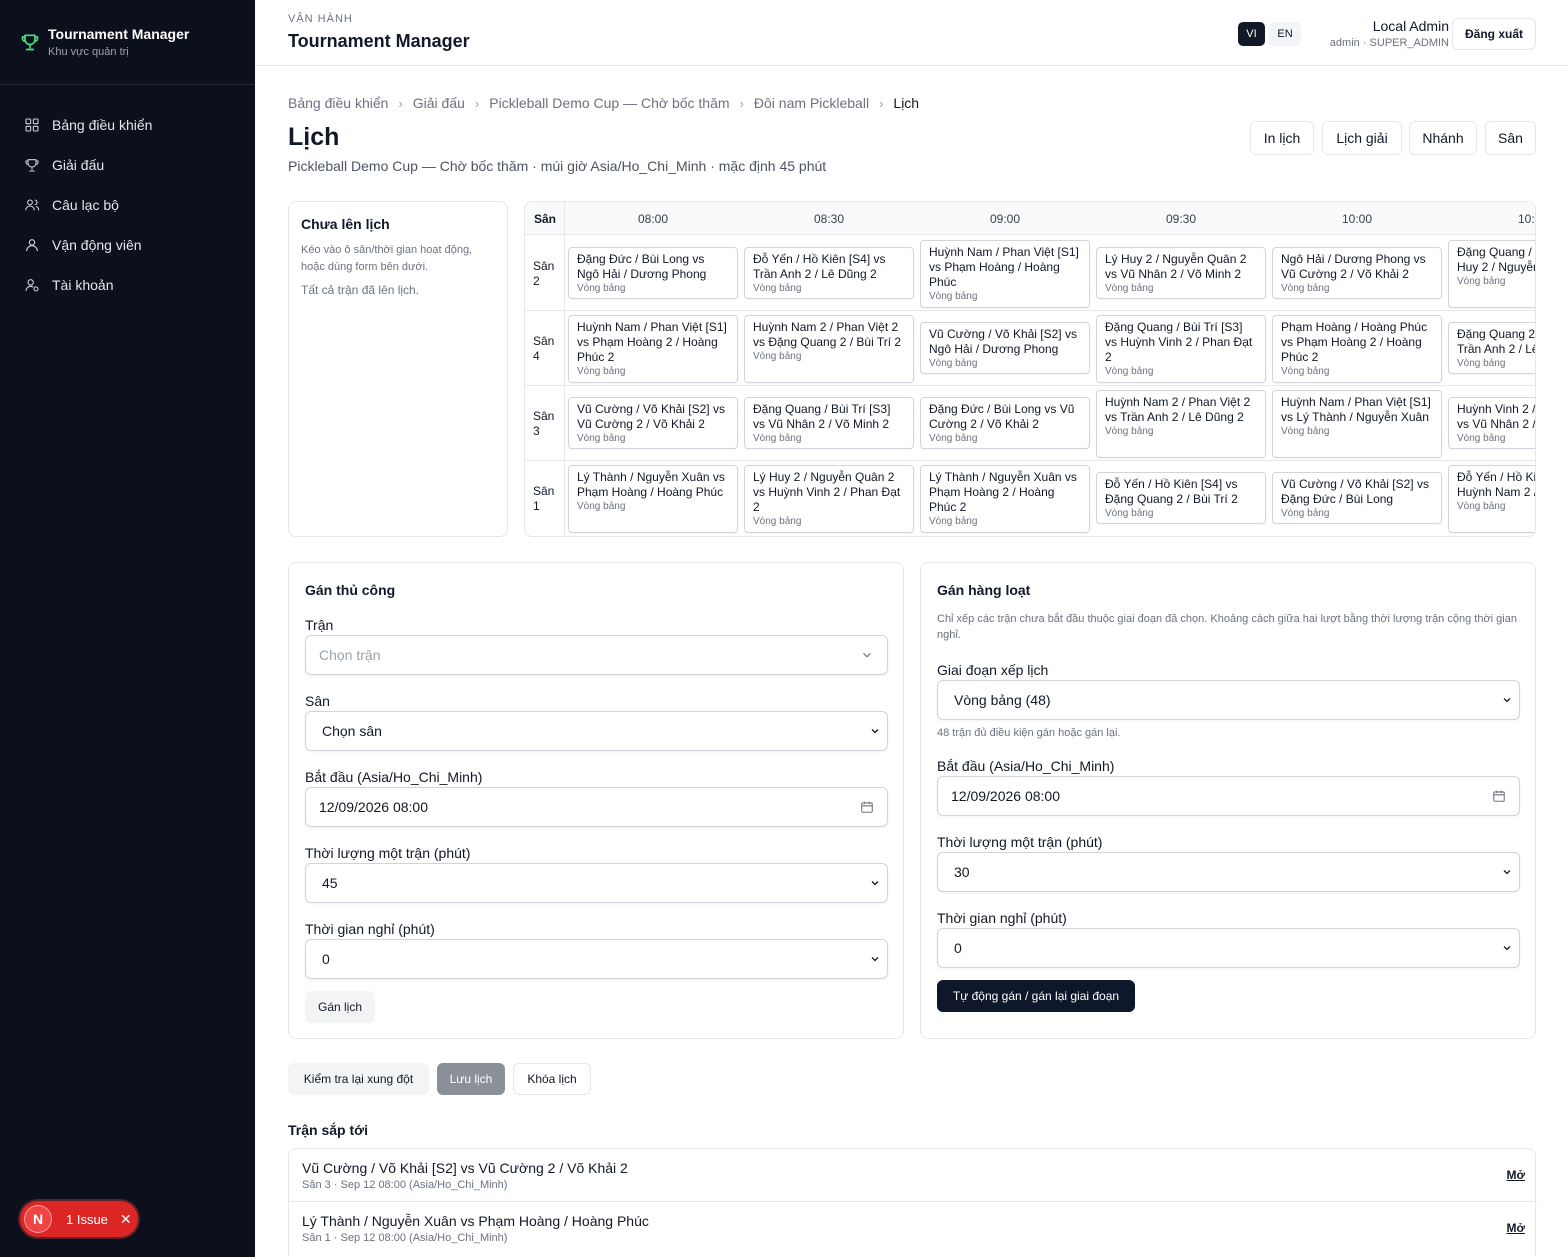 The image size is (1568, 1257). Describe the element at coordinates (127, 285) in the screenshot. I see `sidebar-item-account: Tài khoản` at that location.